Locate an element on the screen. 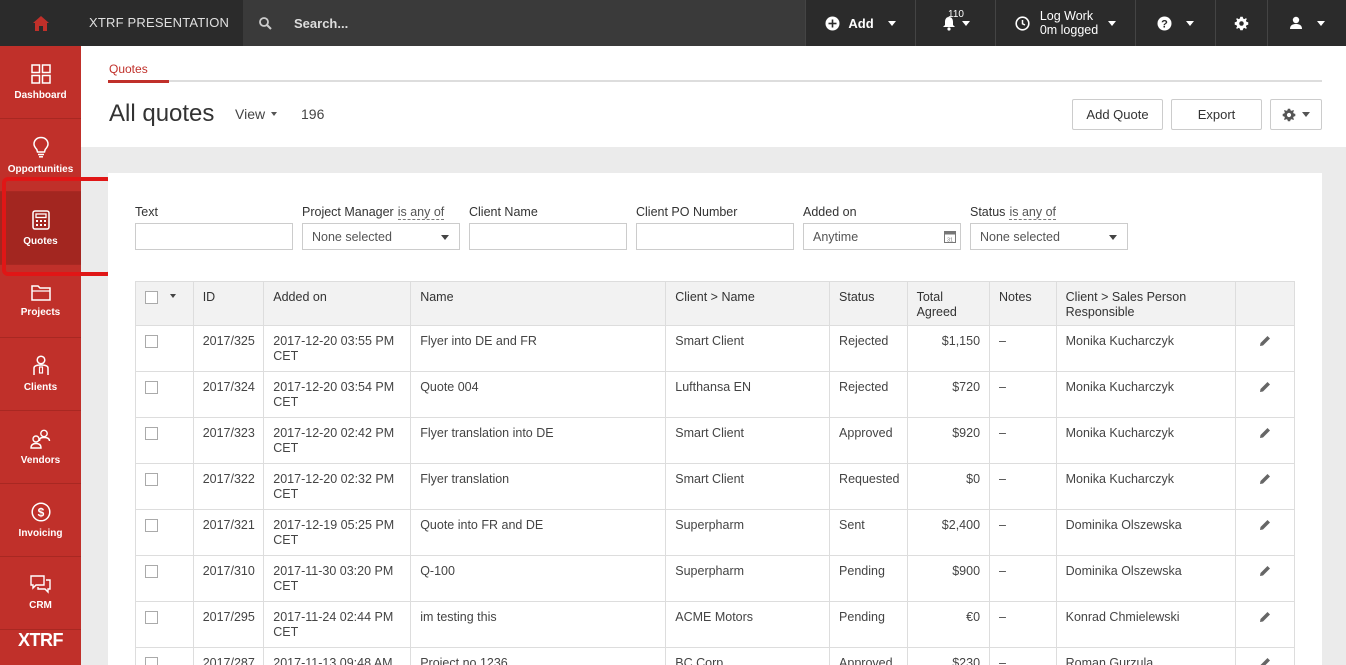 The width and height of the screenshot is (1346, 665). logged-time: 0m logged is located at coordinates (1069, 30).